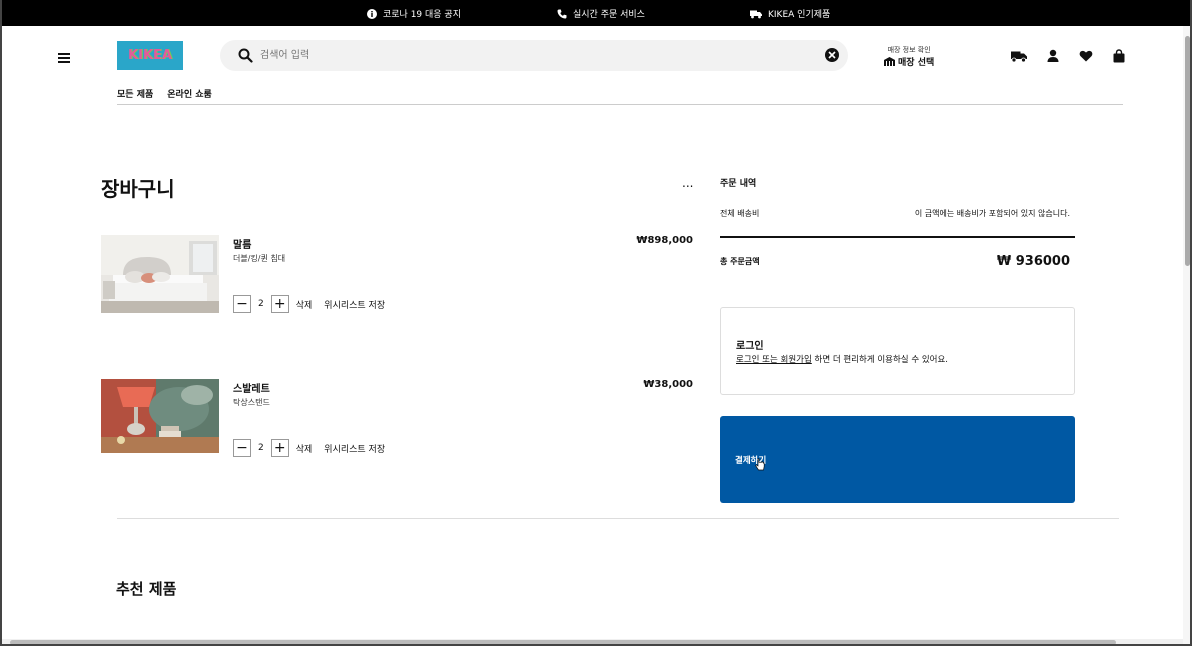  Describe the element at coordinates (609, 15) in the screenshot. I see `service-label: 실시간 주문 서비스` at that location.